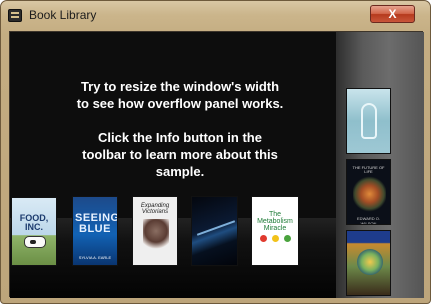 Image resolution: width=431 pixels, height=304 pixels. I want to click on book-dark-cover, so click(214, 231).